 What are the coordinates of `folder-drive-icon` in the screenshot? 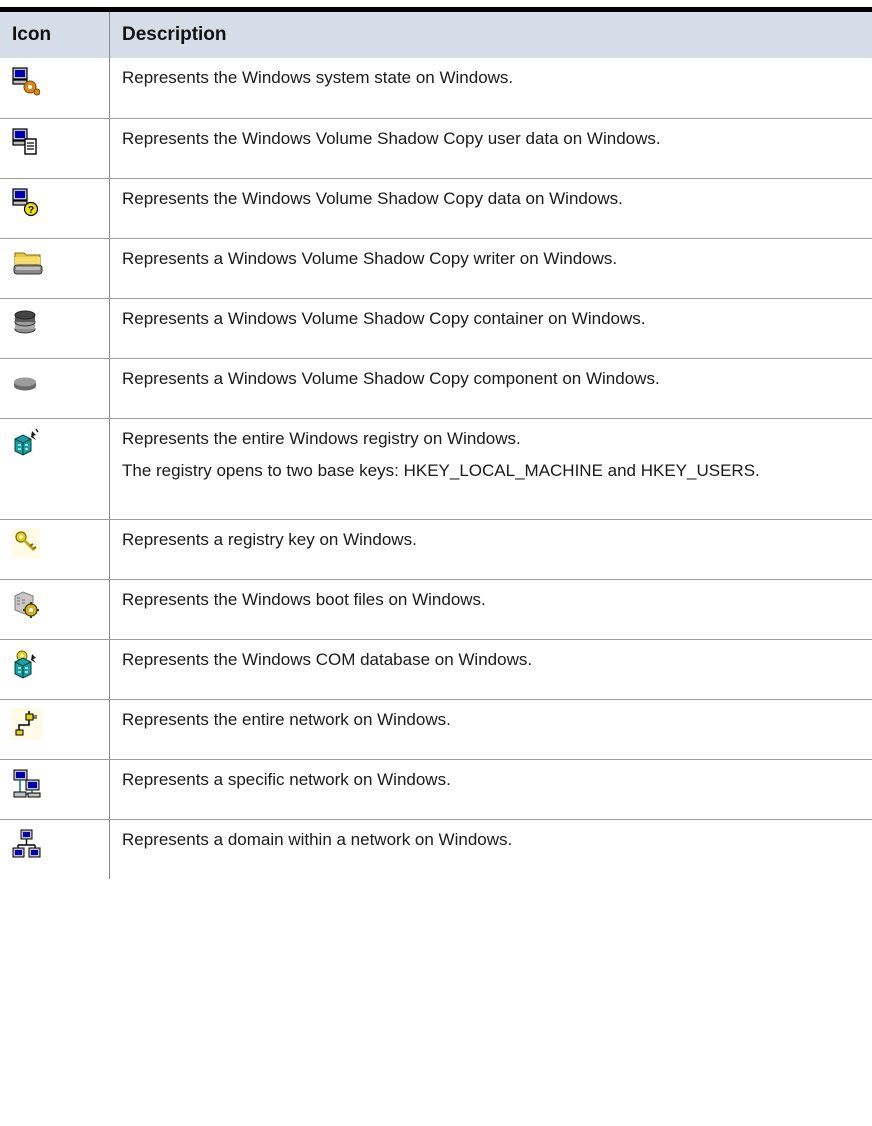 It's located at (60, 262).